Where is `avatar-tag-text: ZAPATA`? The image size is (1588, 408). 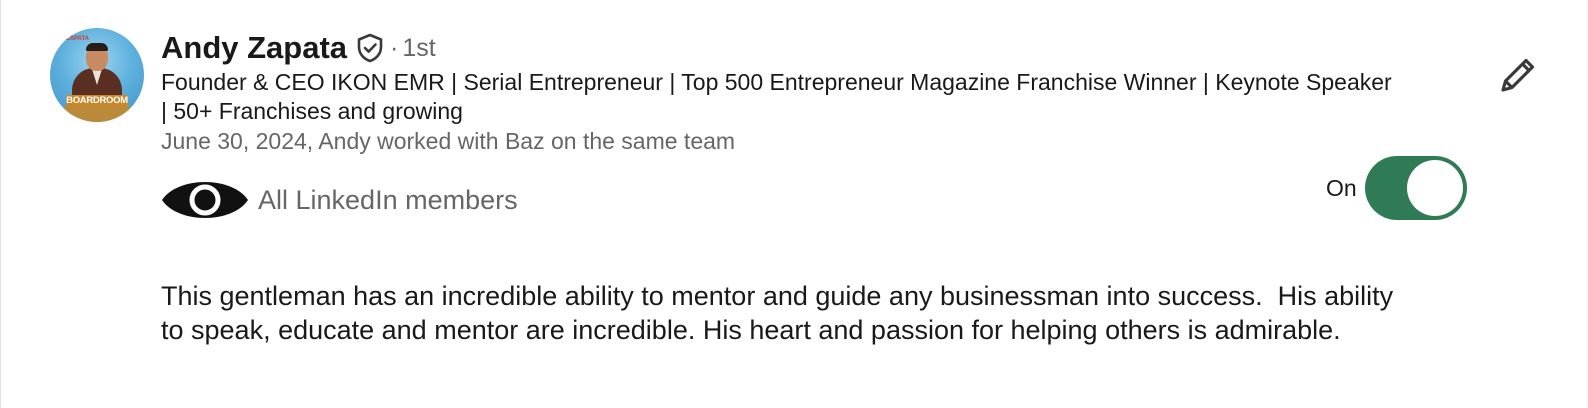 avatar-tag-text: ZAPATA is located at coordinates (77, 39).